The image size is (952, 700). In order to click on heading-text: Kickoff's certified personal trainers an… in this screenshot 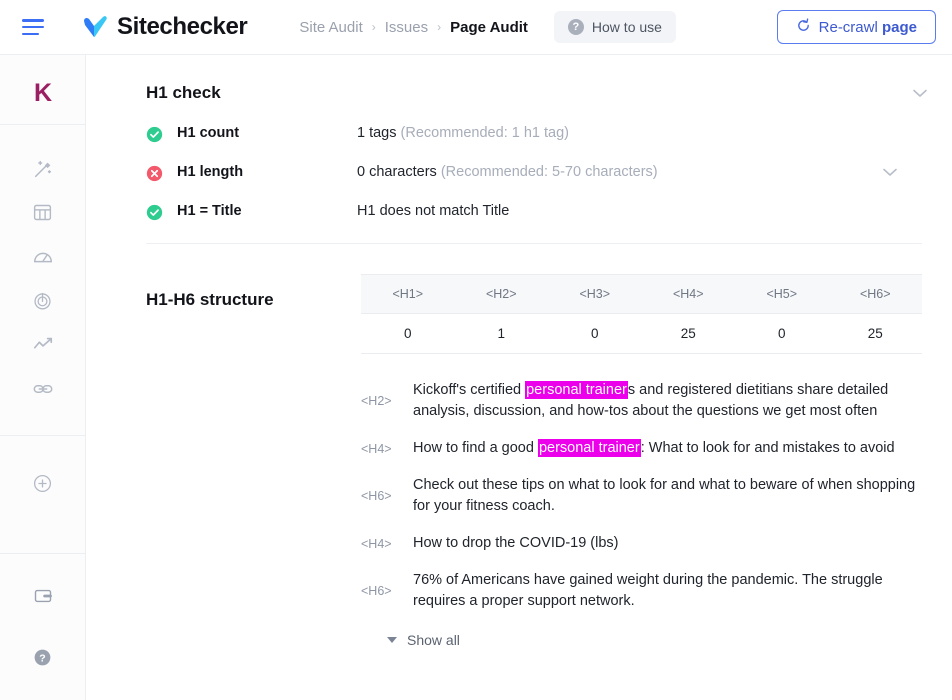, I will do `click(651, 400)`.